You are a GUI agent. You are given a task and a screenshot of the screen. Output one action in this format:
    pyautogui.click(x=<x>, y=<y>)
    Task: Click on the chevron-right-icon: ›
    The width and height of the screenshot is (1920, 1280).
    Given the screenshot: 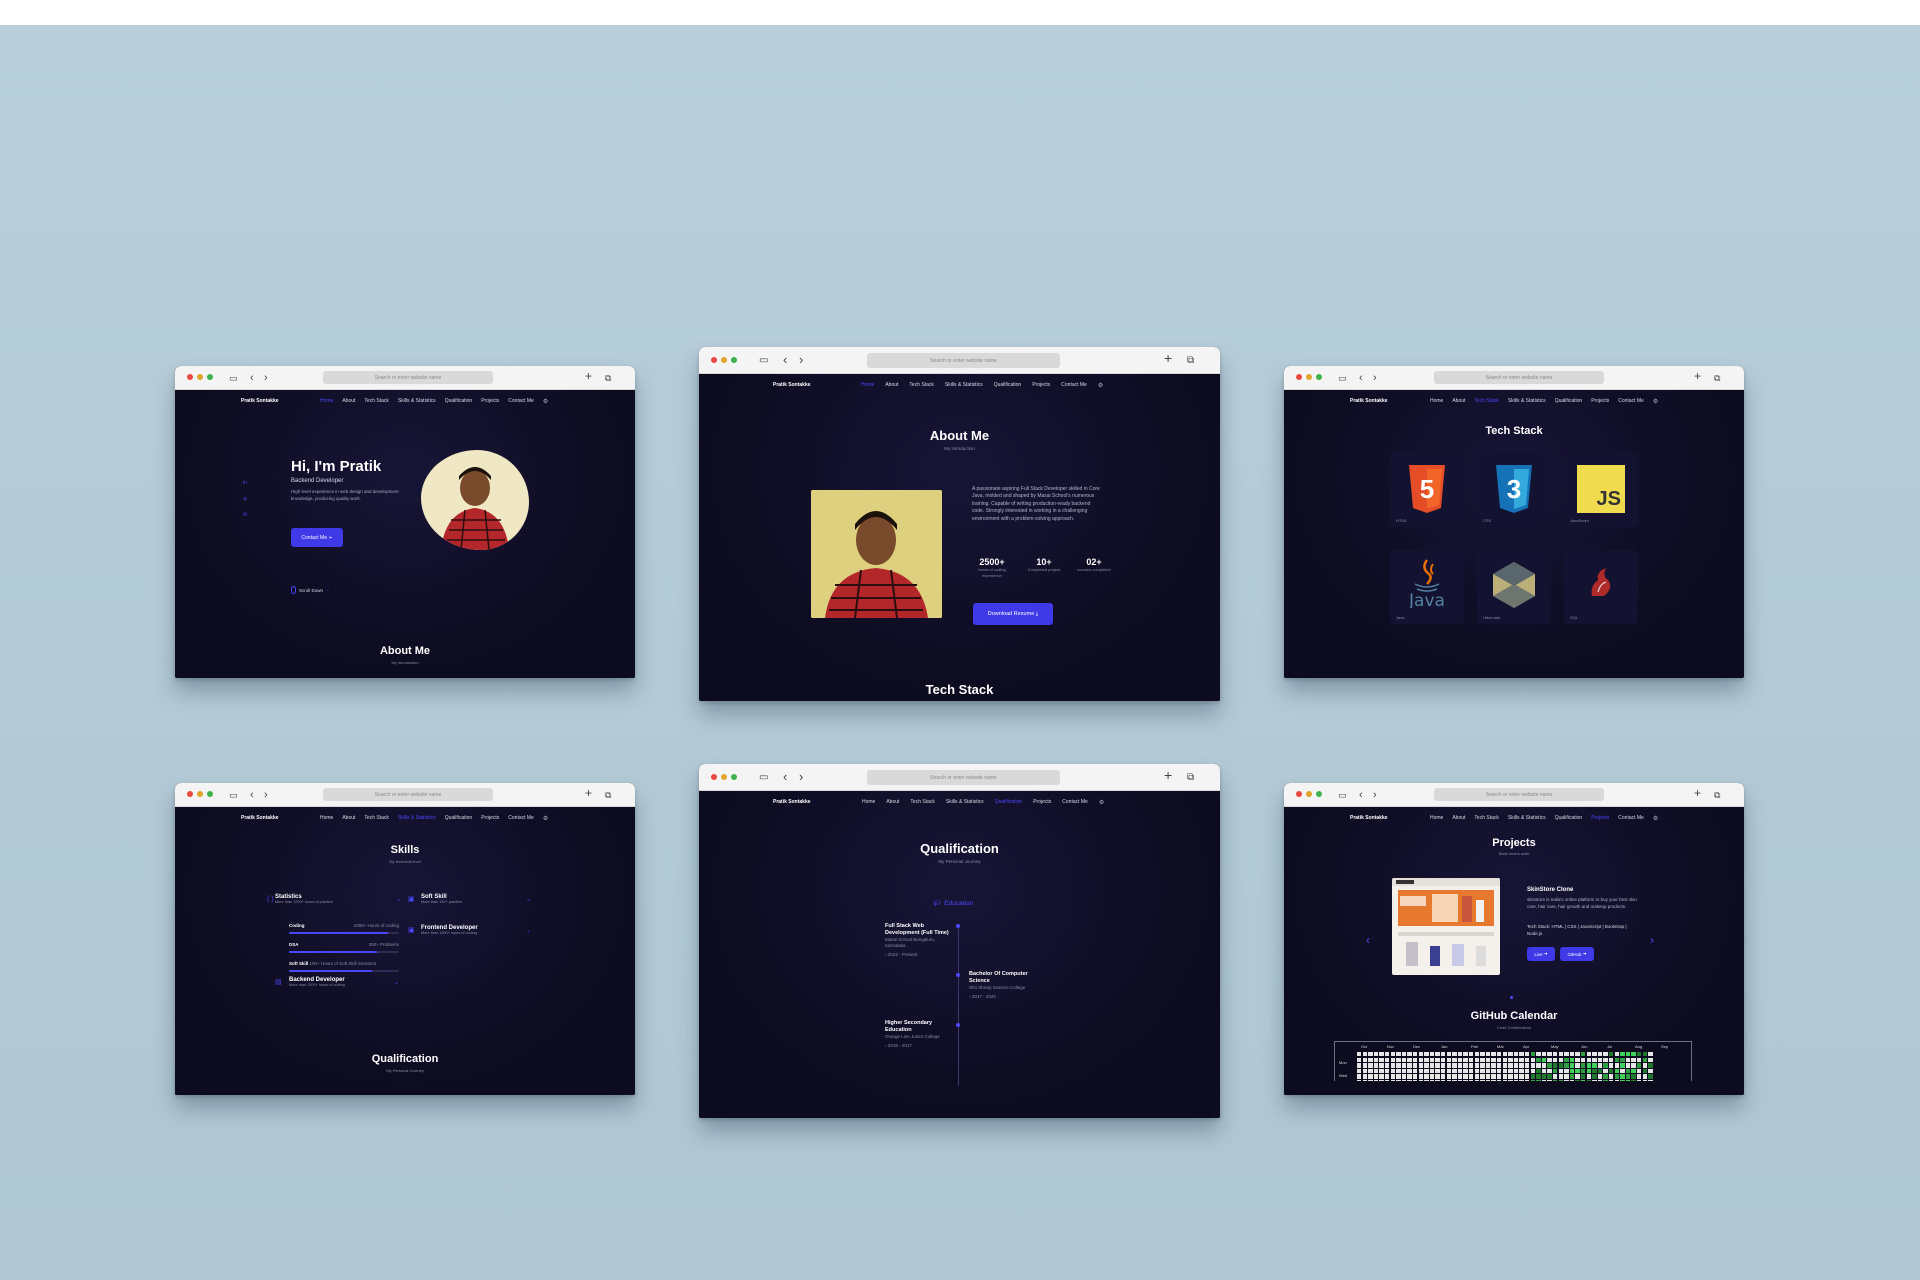 What is the action you would take?
    pyautogui.click(x=1652, y=940)
    